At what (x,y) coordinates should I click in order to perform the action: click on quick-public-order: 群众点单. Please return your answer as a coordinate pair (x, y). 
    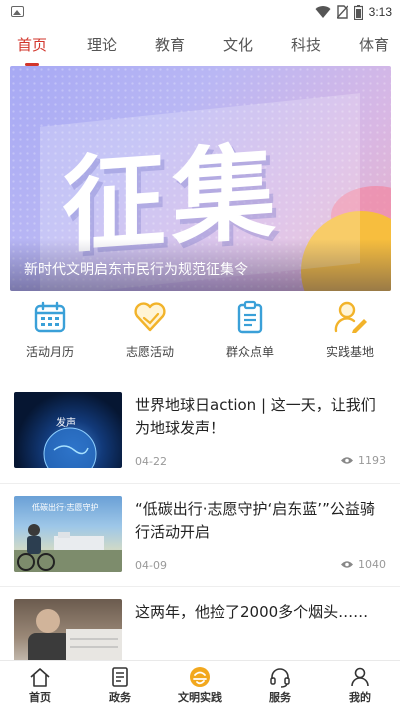
    Looking at the image, I should click on (250, 332).